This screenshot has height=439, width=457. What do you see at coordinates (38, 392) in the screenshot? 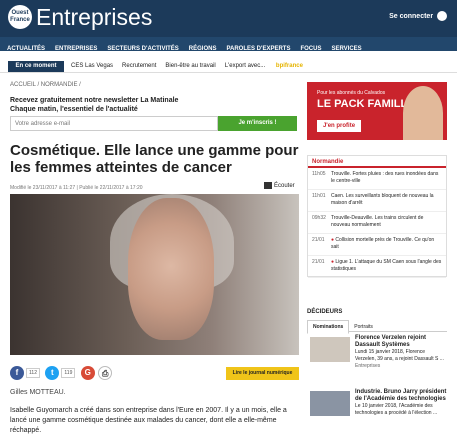
I see `photo-credit: Gilles MOTTEAU.` at bounding box center [38, 392].